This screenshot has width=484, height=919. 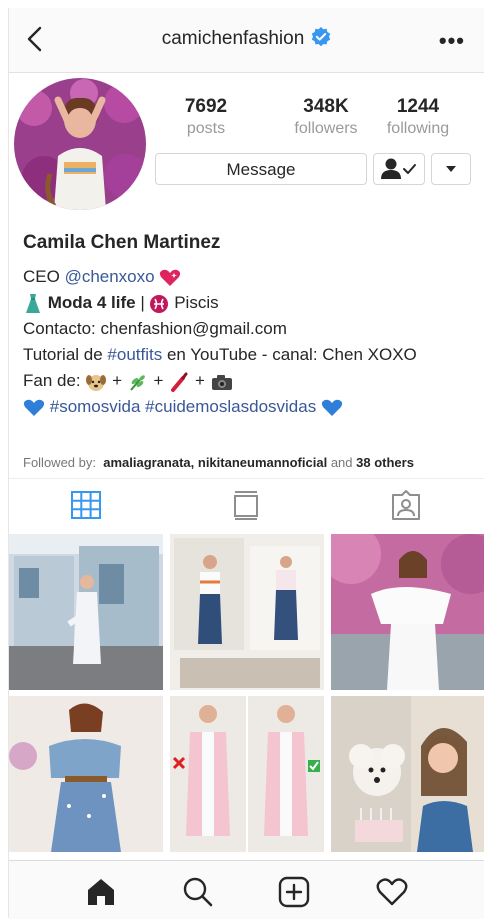 I want to click on avatar, so click(x=80, y=144).